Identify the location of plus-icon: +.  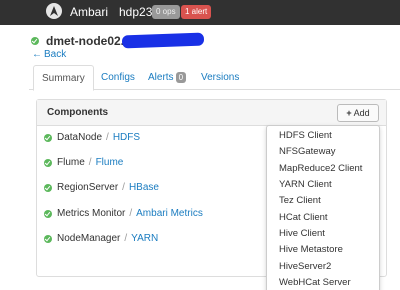
(349, 113).